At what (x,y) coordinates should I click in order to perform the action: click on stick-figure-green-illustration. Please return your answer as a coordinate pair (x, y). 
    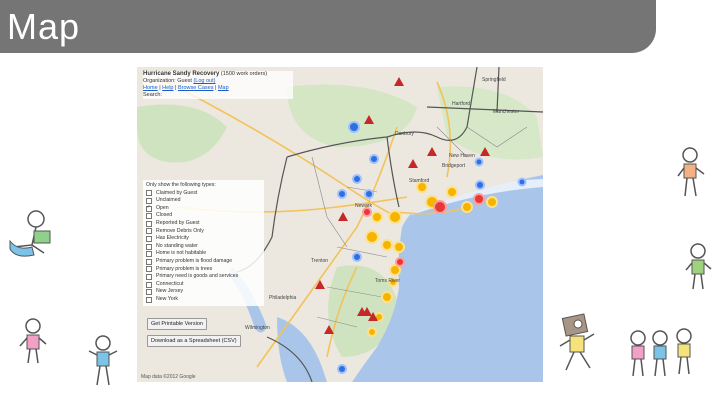
    Looking at the image, I should click on (698, 266).